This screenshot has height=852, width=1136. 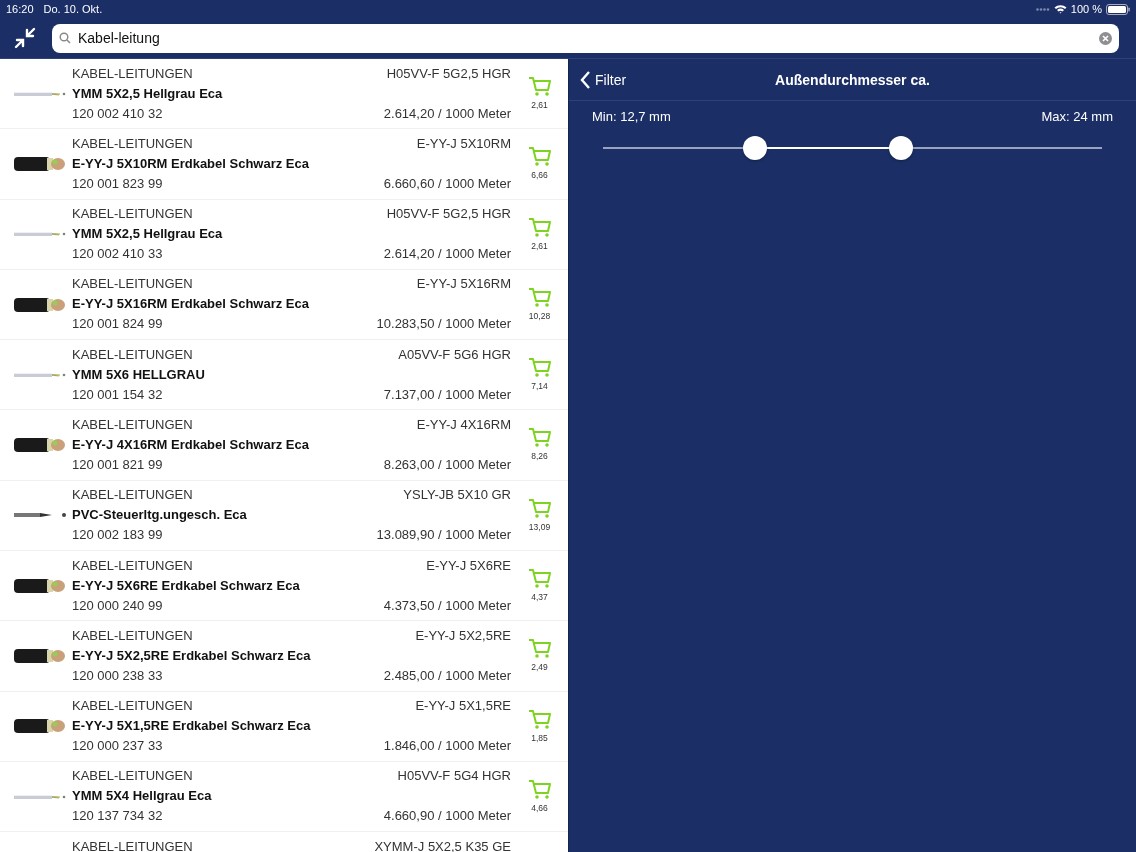 What do you see at coordinates (539, 105) in the screenshot?
I see `cart-value: 2,61` at bounding box center [539, 105].